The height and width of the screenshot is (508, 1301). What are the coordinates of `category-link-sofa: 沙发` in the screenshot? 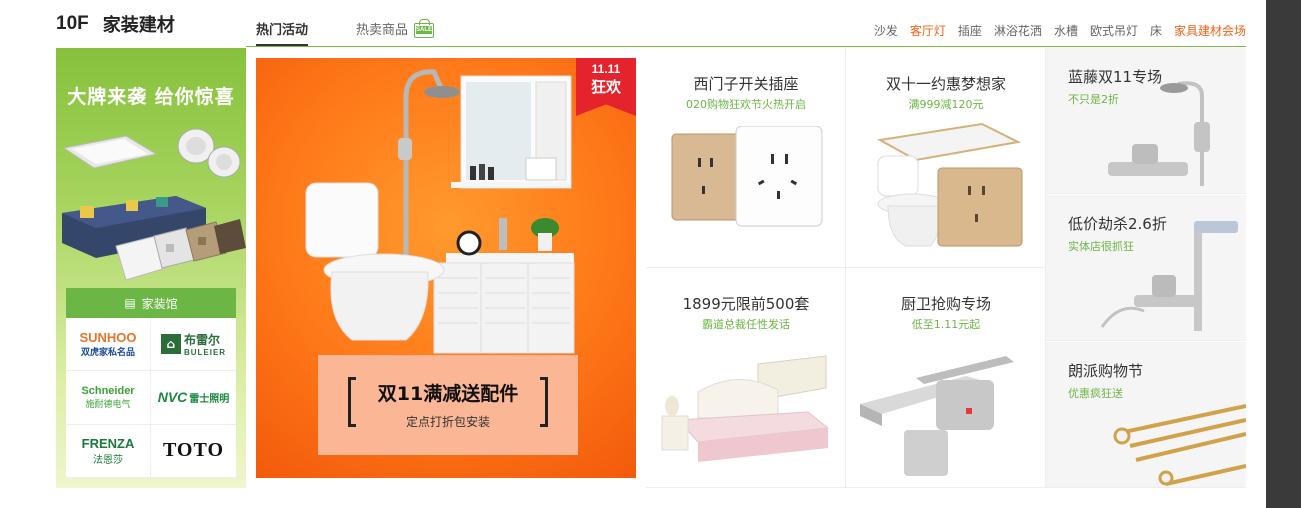 It's located at (886, 30).